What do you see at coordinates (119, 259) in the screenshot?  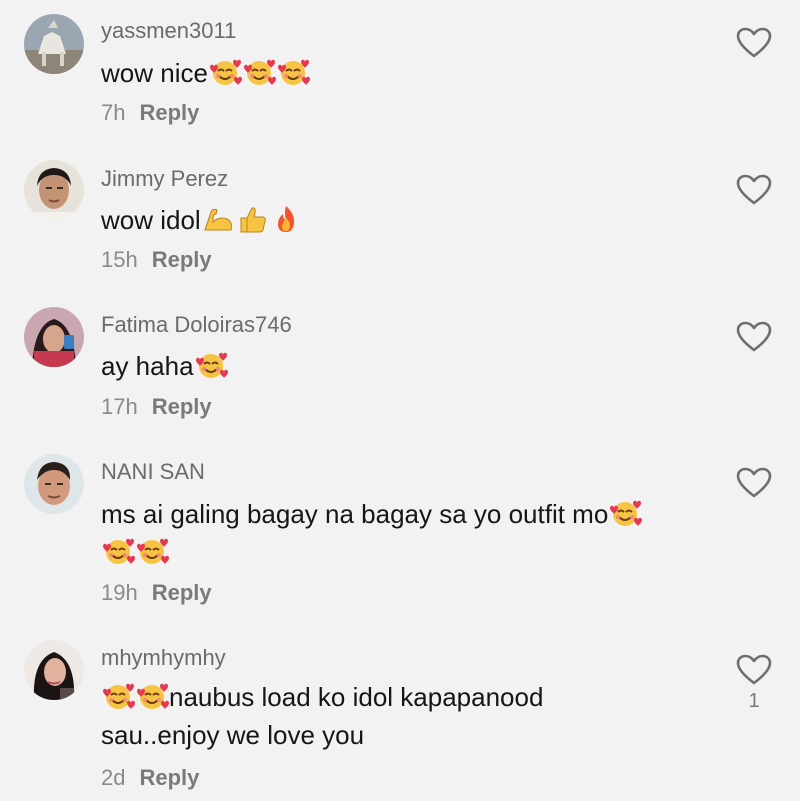 I see `comment-timestamp: 15h` at bounding box center [119, 259].